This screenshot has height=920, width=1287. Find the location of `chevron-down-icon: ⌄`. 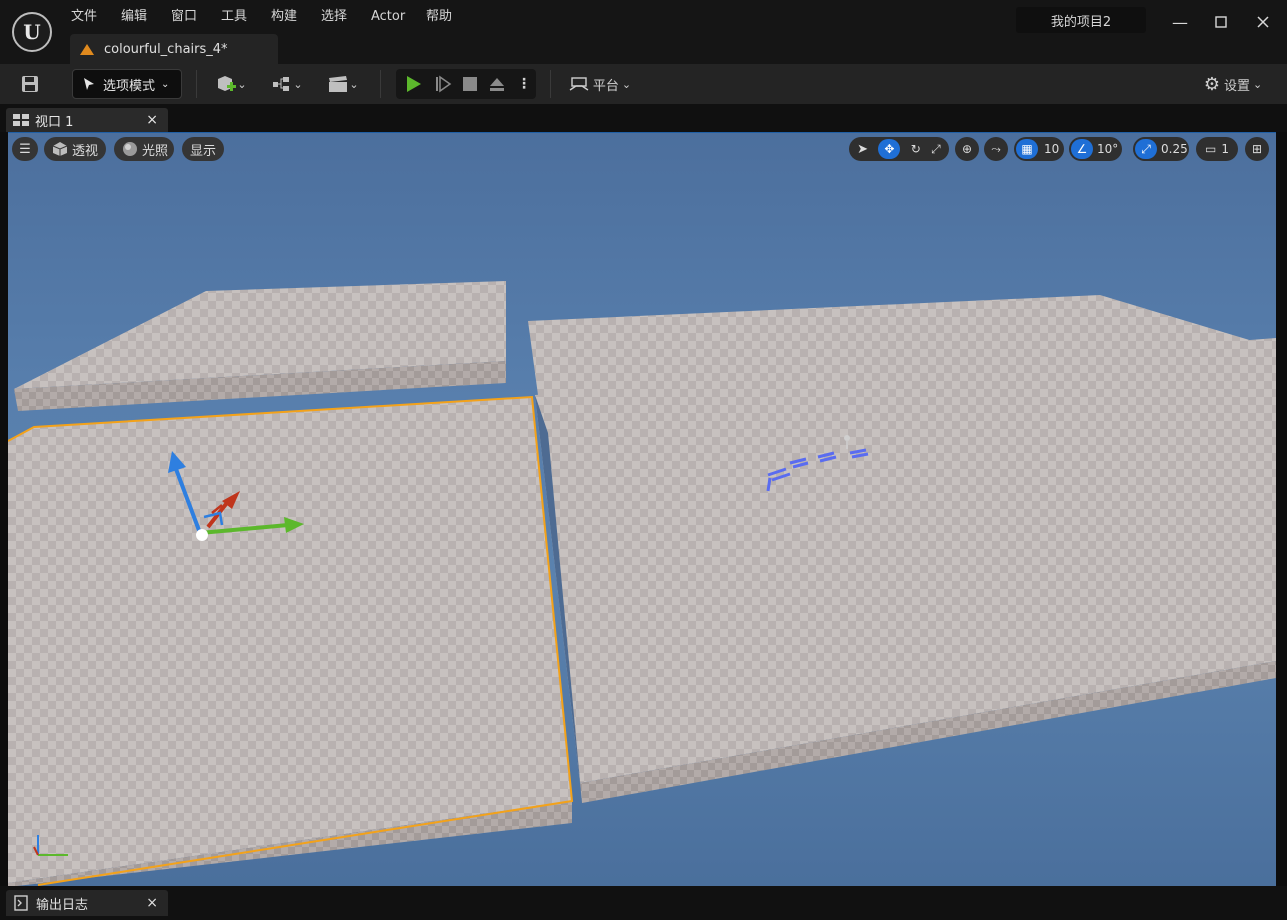

chevron-down-icon: ⌄ is located at coordinates (165, 84).